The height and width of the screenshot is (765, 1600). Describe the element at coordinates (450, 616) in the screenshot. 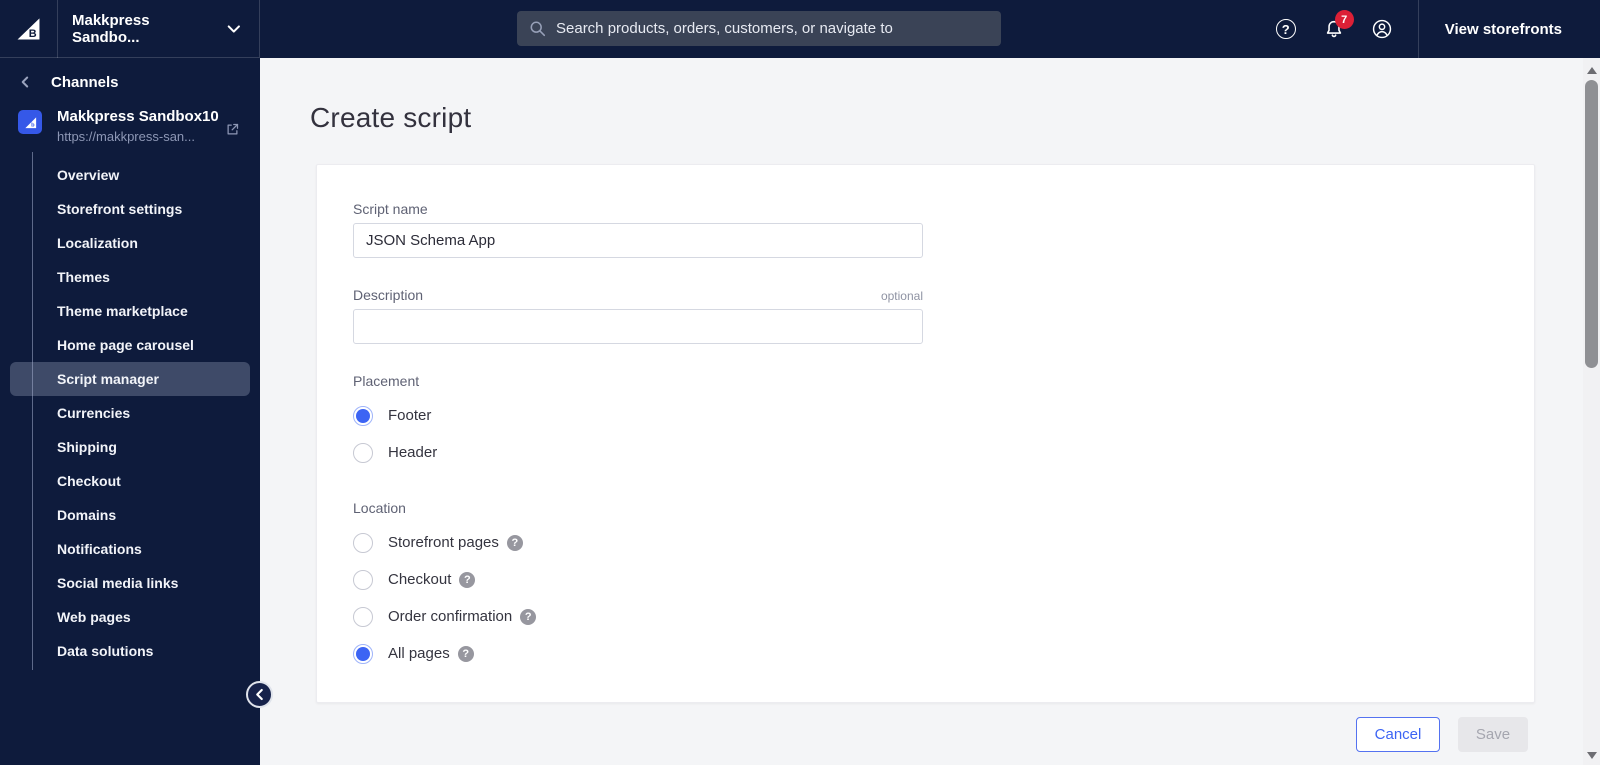

I see `radio-label: Order confirmation` at that location.